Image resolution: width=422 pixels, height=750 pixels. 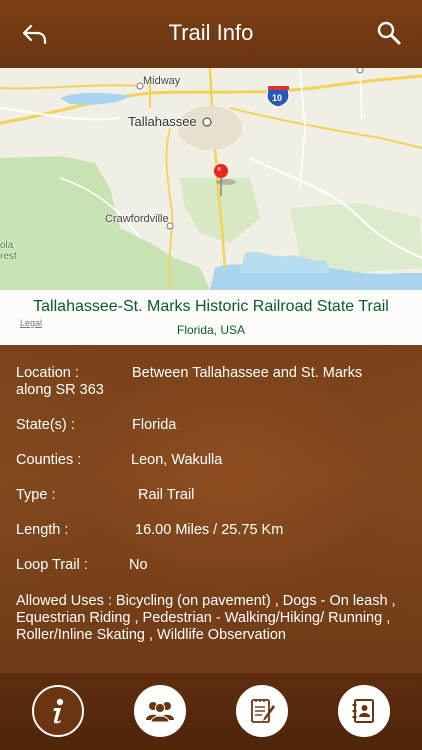 What do you see at coordinates (138, 565) in the screenshot?
I see `loop-value: No` at bounding box center [138, 565].